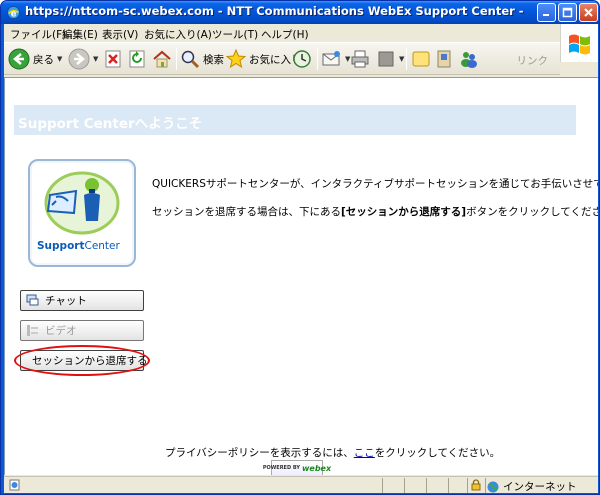 The image size is (600, 495). I want to click on menu-help: ヘルプ(H), so click(285, 34).